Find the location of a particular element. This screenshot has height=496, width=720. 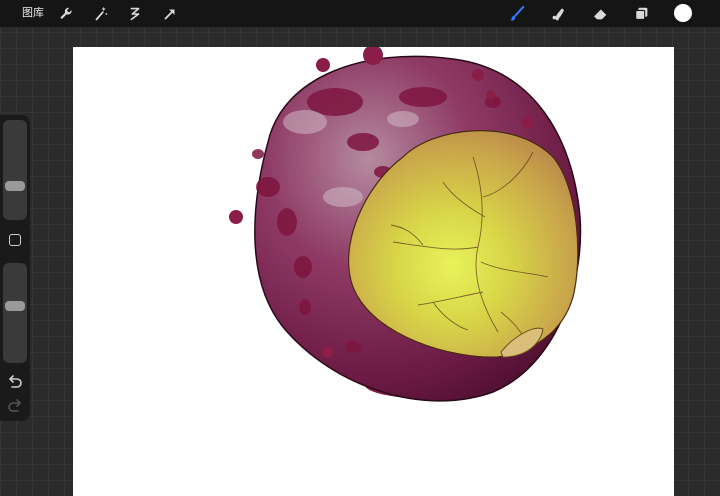

gallery-button: 图库 is located at coordinates (33, 13).